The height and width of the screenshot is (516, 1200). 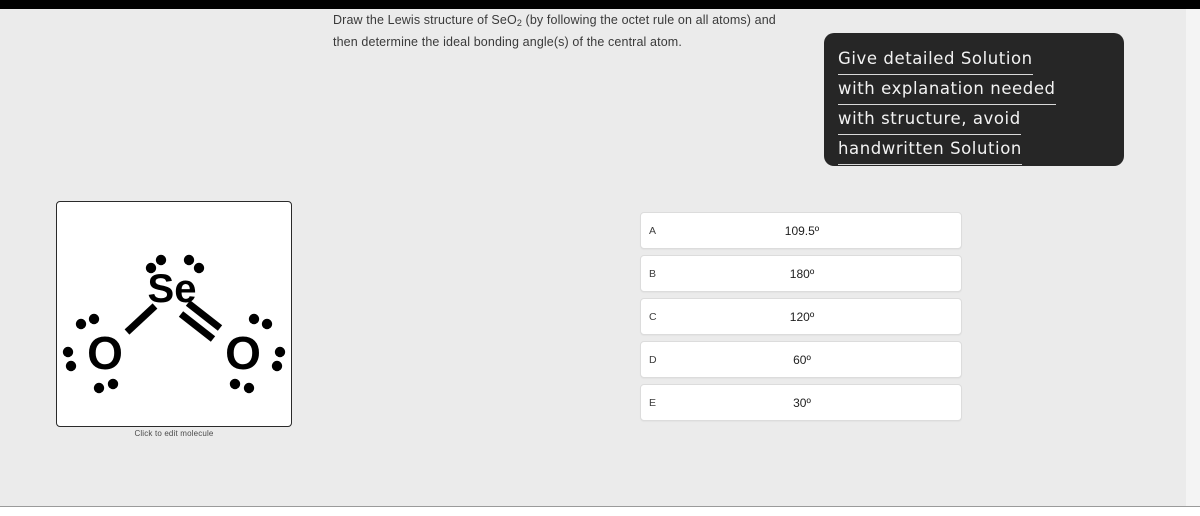 I want to click on option-row-b: B 180º, so click(x=801, y=273).